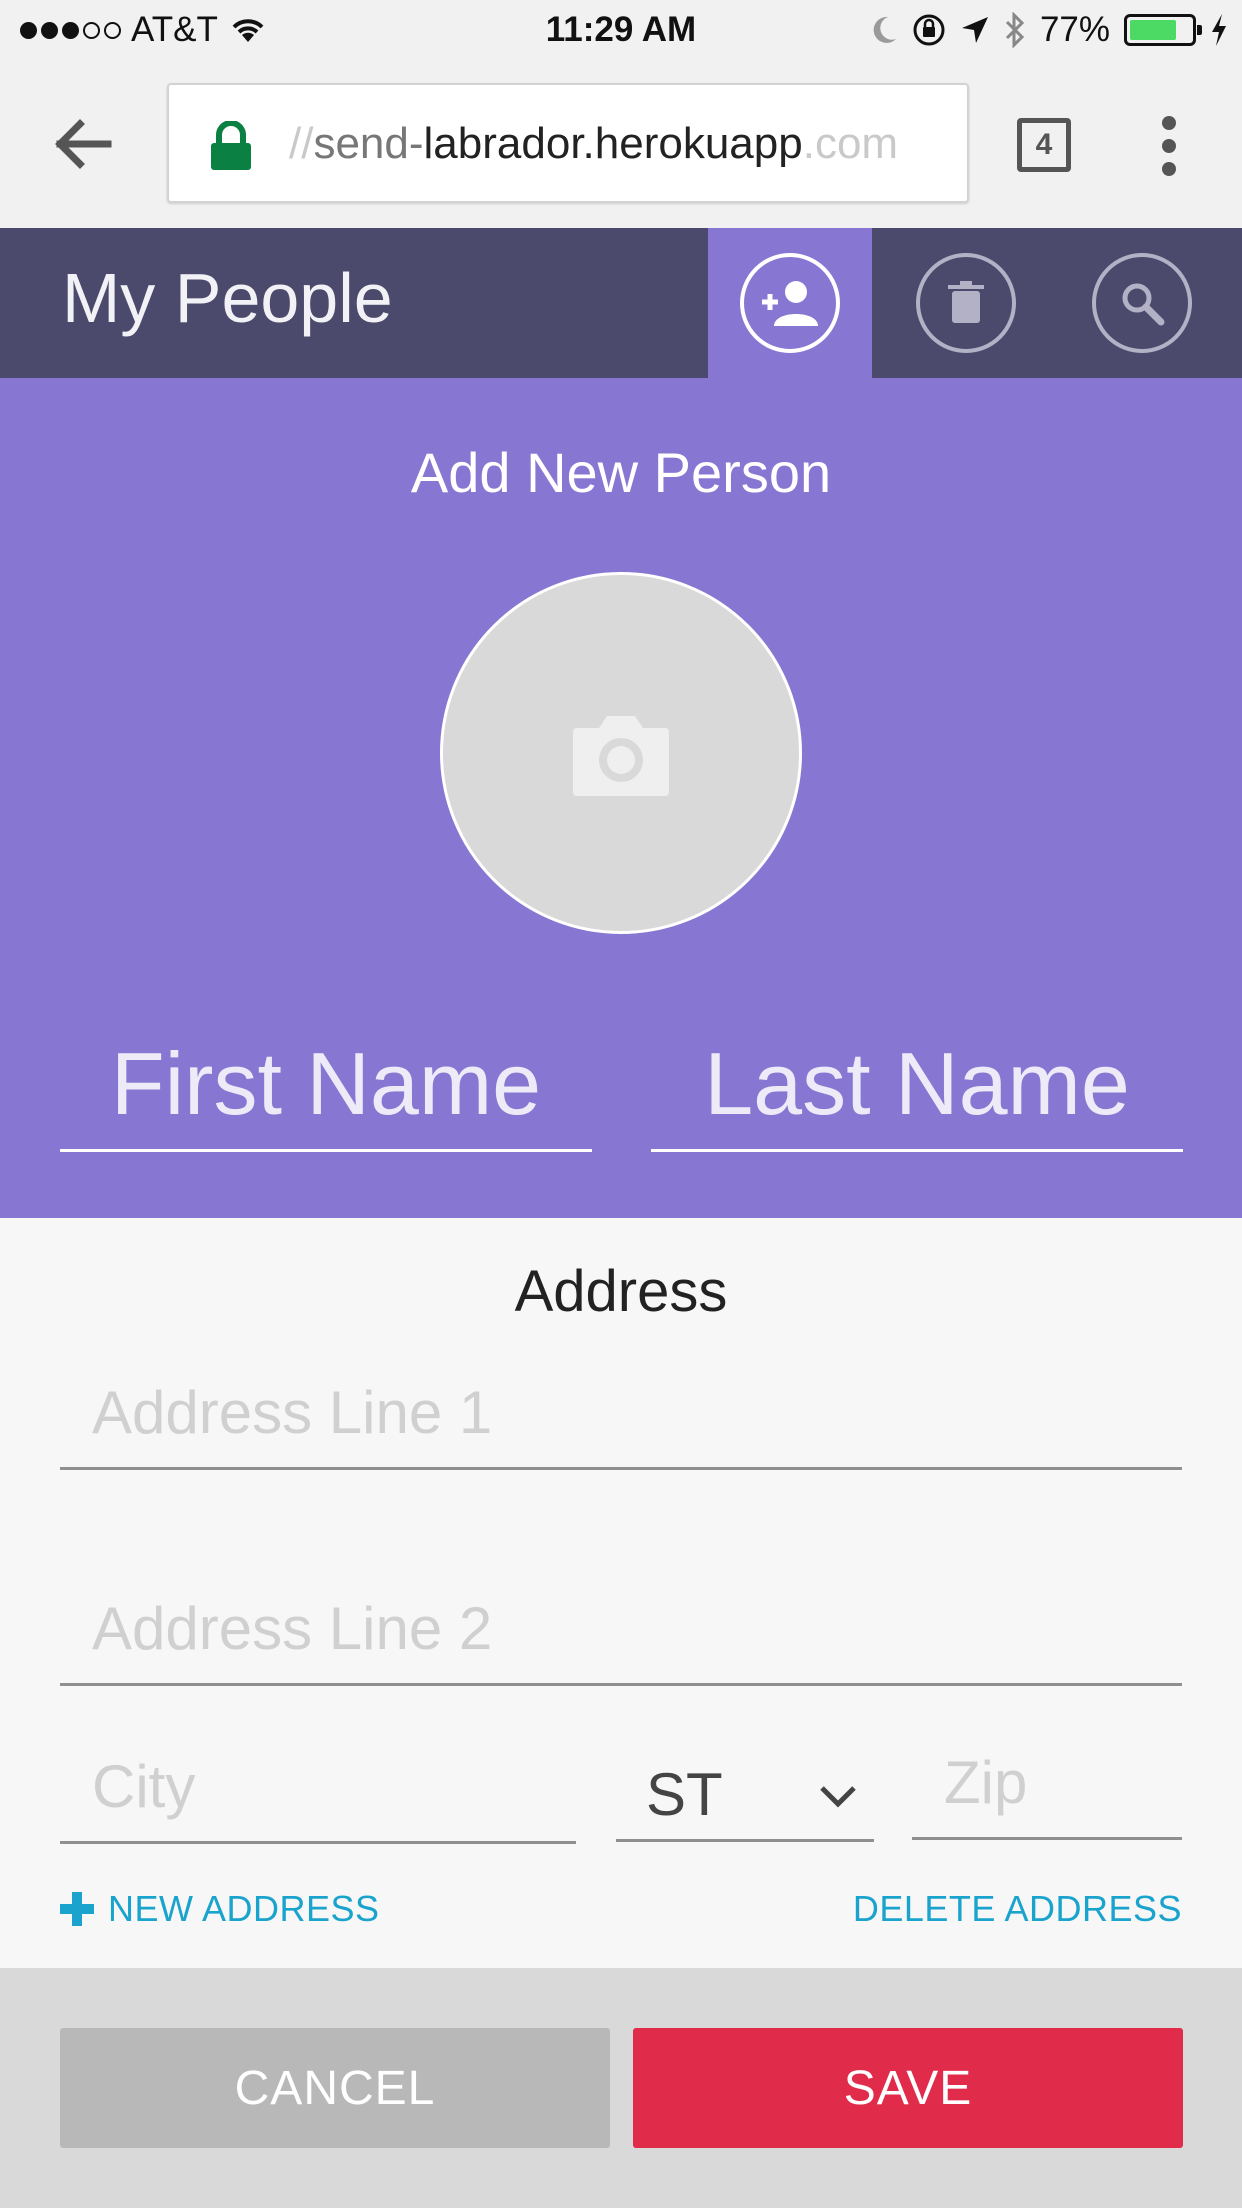  What do you see at coordinates (1047, 1784) in the screenshot?
I see `zip-input` at bounding box center [1047, 1784].